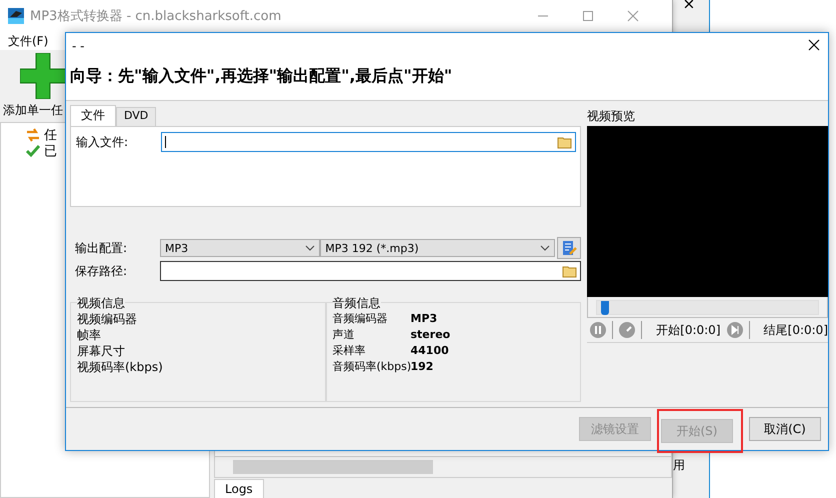  Describe the element at coordinates (93, 115) in the screenshot. I see `tab: 文件` at that location.